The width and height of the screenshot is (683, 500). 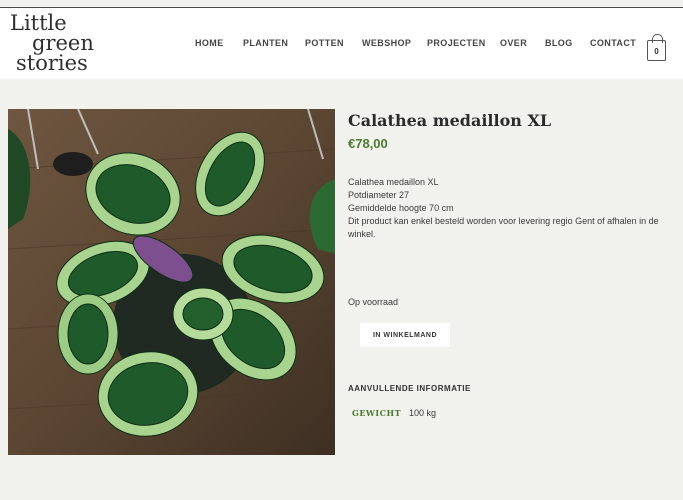 What do you see at coordinates (450, 120) in the screenshot?
I see `product-title: Calathea medaillon XL` at bounding box center [450, 120].